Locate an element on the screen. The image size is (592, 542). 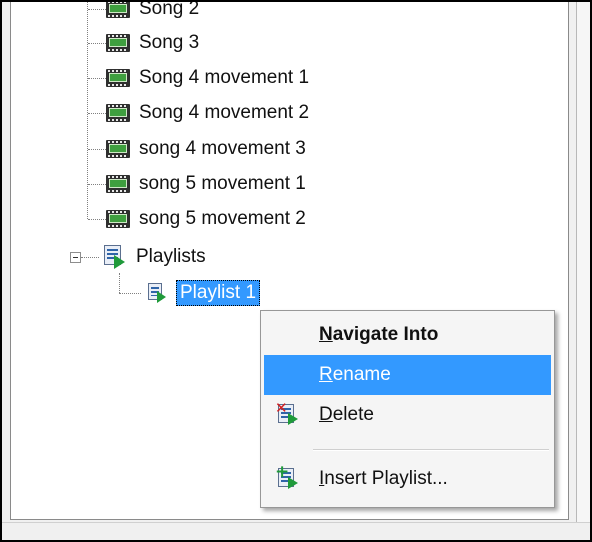
menu-item-label: Delete is located at coordinates (346, 415).